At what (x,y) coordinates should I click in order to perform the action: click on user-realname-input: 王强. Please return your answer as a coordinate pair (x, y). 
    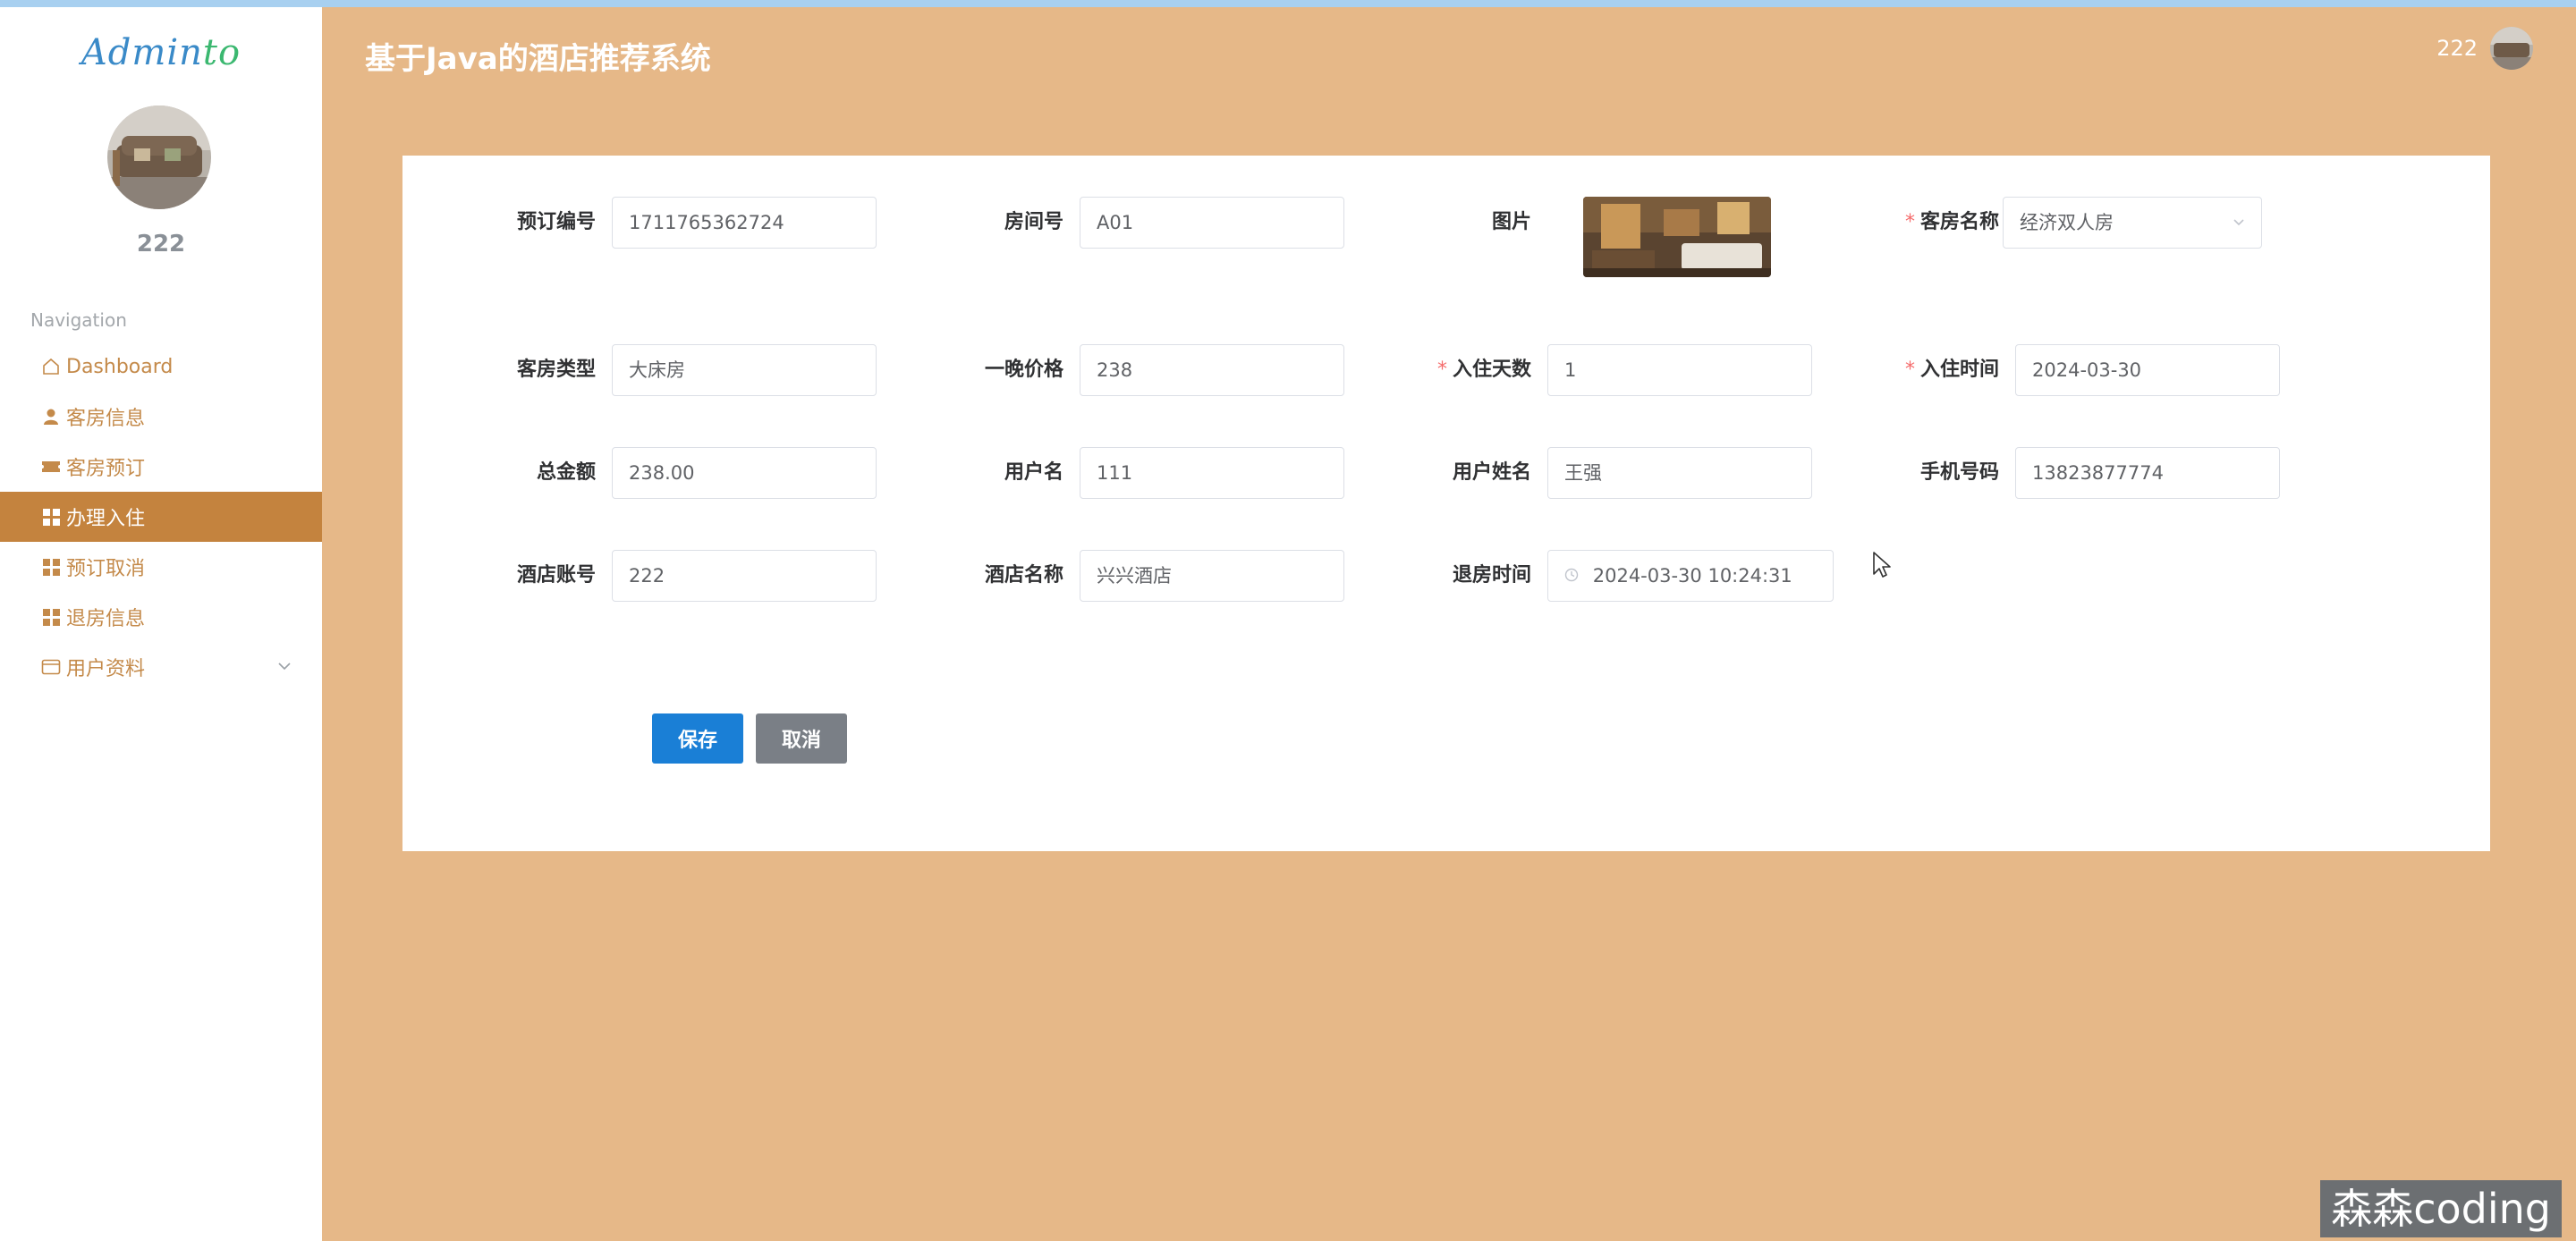
    Looking at the image, I should click on (1679, 473).